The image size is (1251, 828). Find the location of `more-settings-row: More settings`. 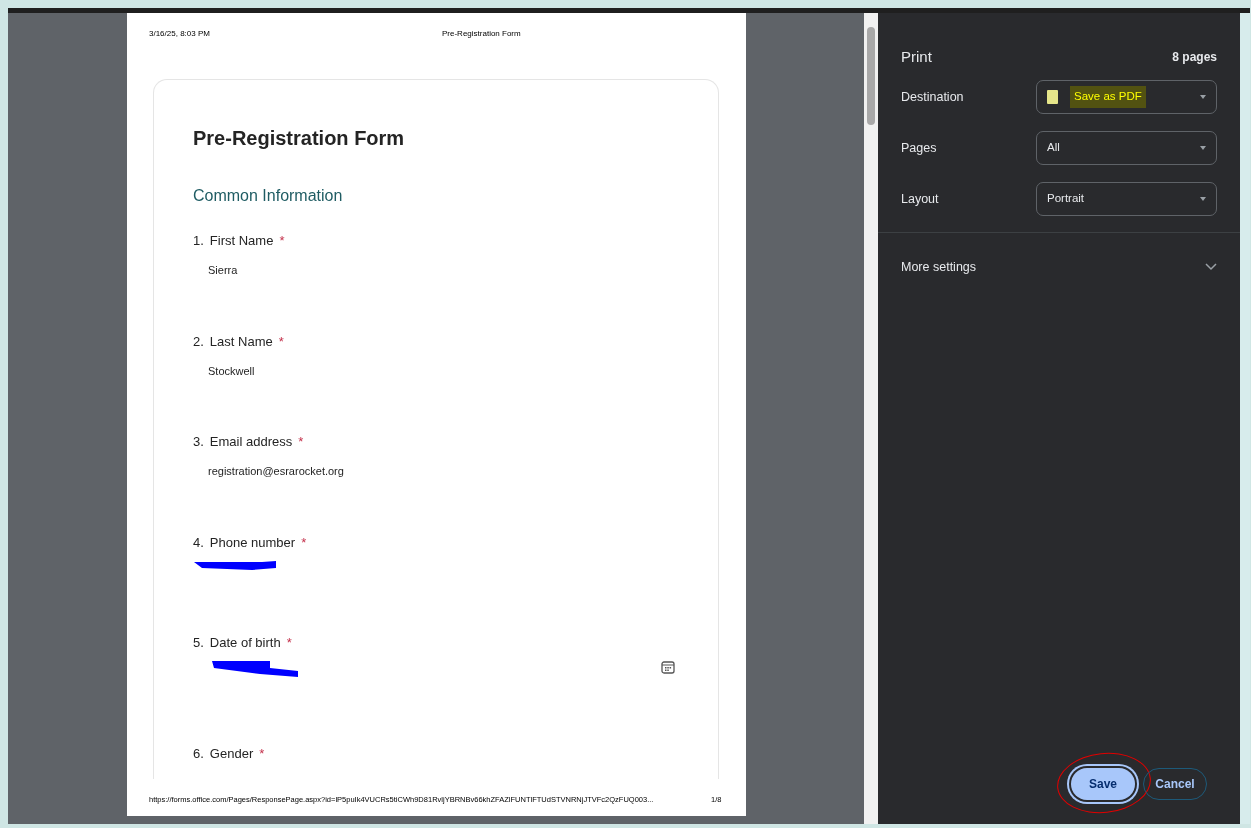

more-settings-row: More settings is located at coordinates (1059, 267).